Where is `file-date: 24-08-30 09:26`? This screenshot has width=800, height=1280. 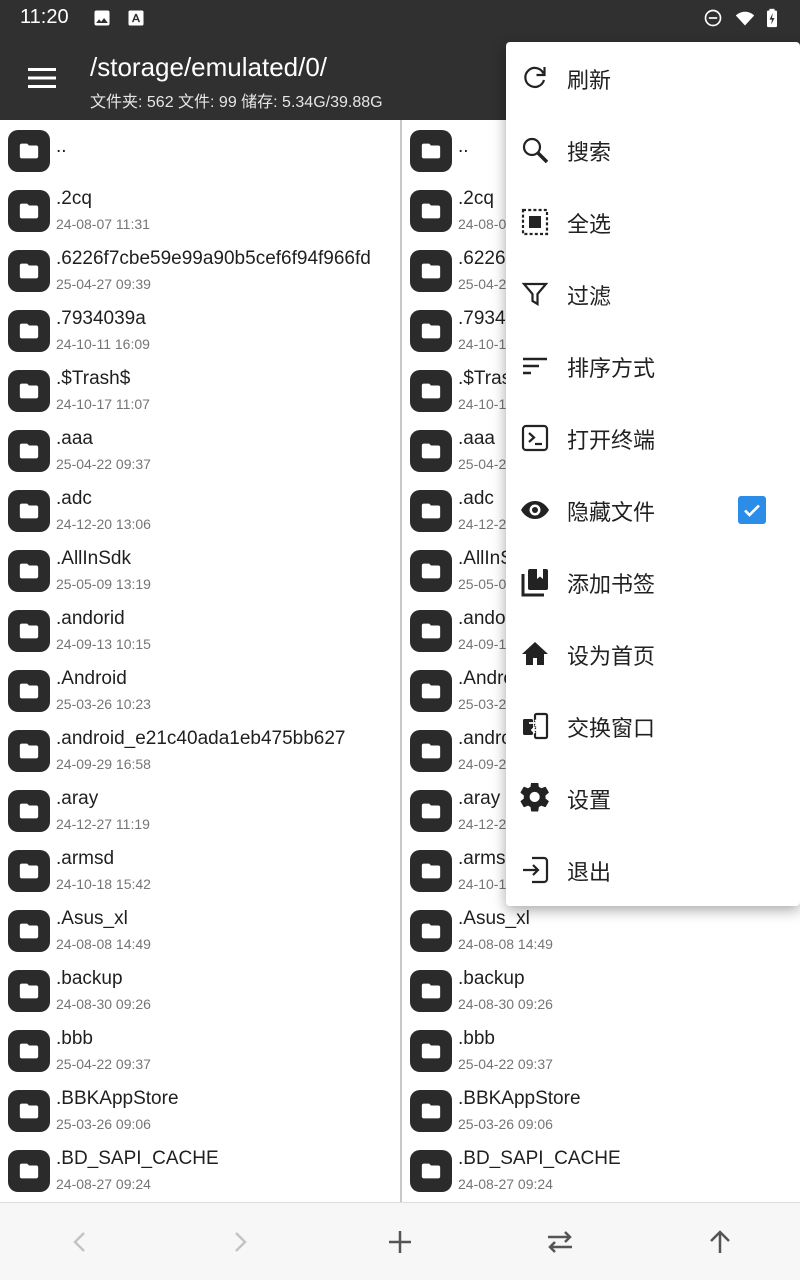 file-date: 24-08-30 09:26 is located at coordinates (505, 1004).